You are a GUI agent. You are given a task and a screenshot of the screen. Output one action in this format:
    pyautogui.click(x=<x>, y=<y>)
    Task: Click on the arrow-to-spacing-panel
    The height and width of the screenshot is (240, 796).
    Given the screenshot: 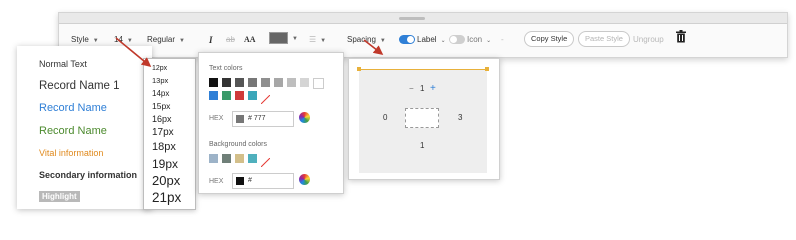 What is the action you would take?
    pyautogui.click(x=373, y=47)
    